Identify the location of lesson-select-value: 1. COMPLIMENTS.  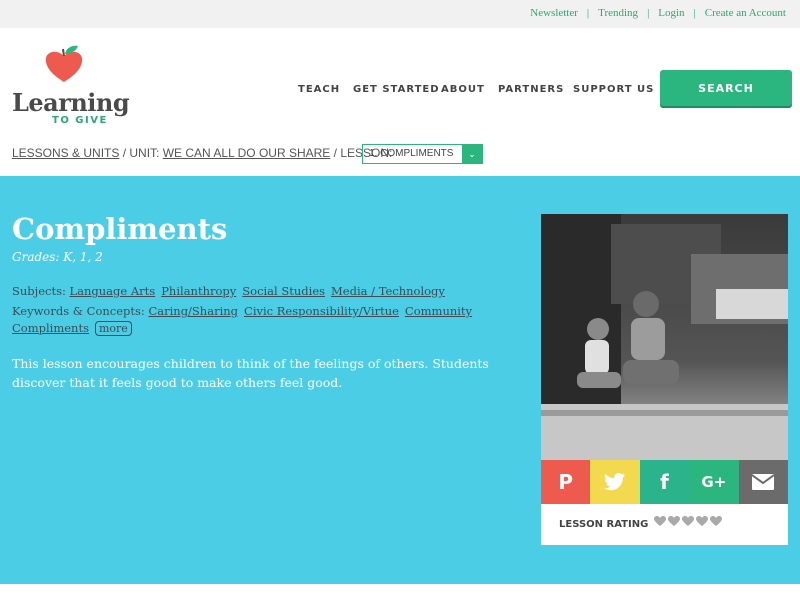
(411, 153).